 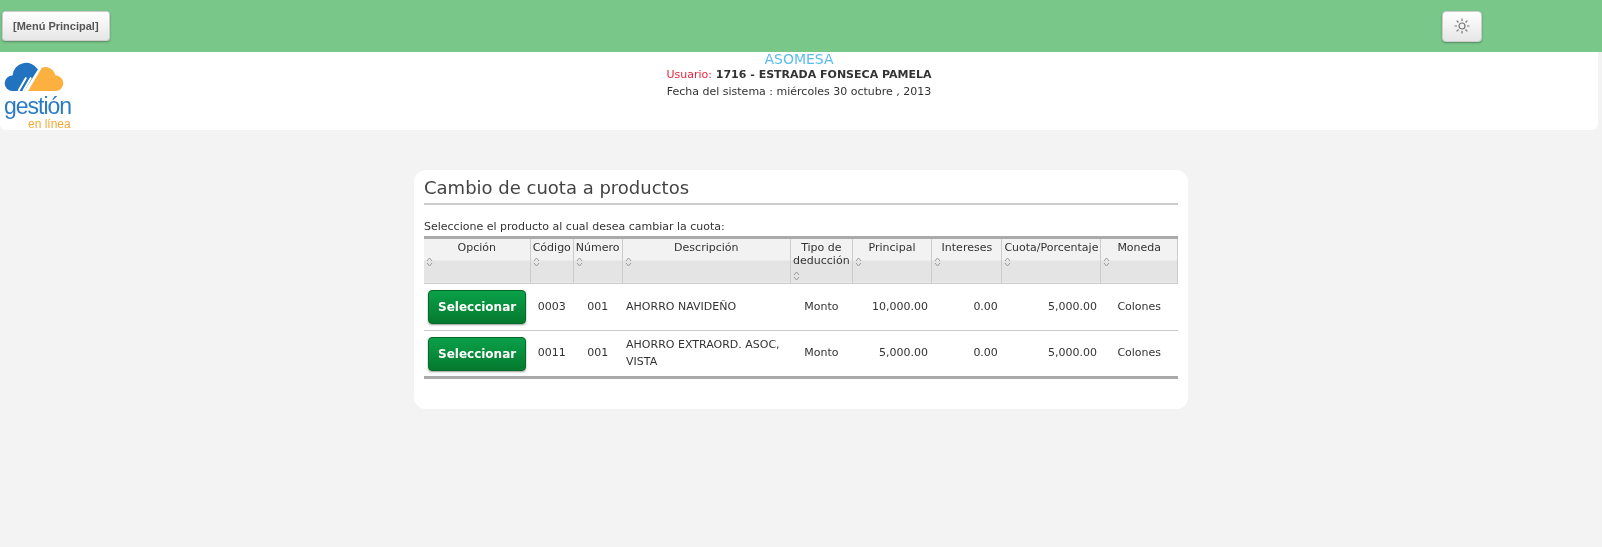 What do you see at coordinates (1139, 260) in the screenshot?
I see `column-header: Moneda` at bounding box center [1139, 260].